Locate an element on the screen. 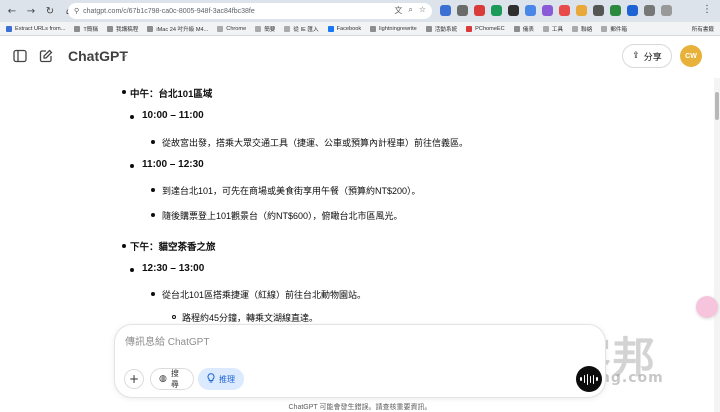 The width and height of the screenshot is (720, 412). voice-wave-icon is located at coordinates (589, 379).